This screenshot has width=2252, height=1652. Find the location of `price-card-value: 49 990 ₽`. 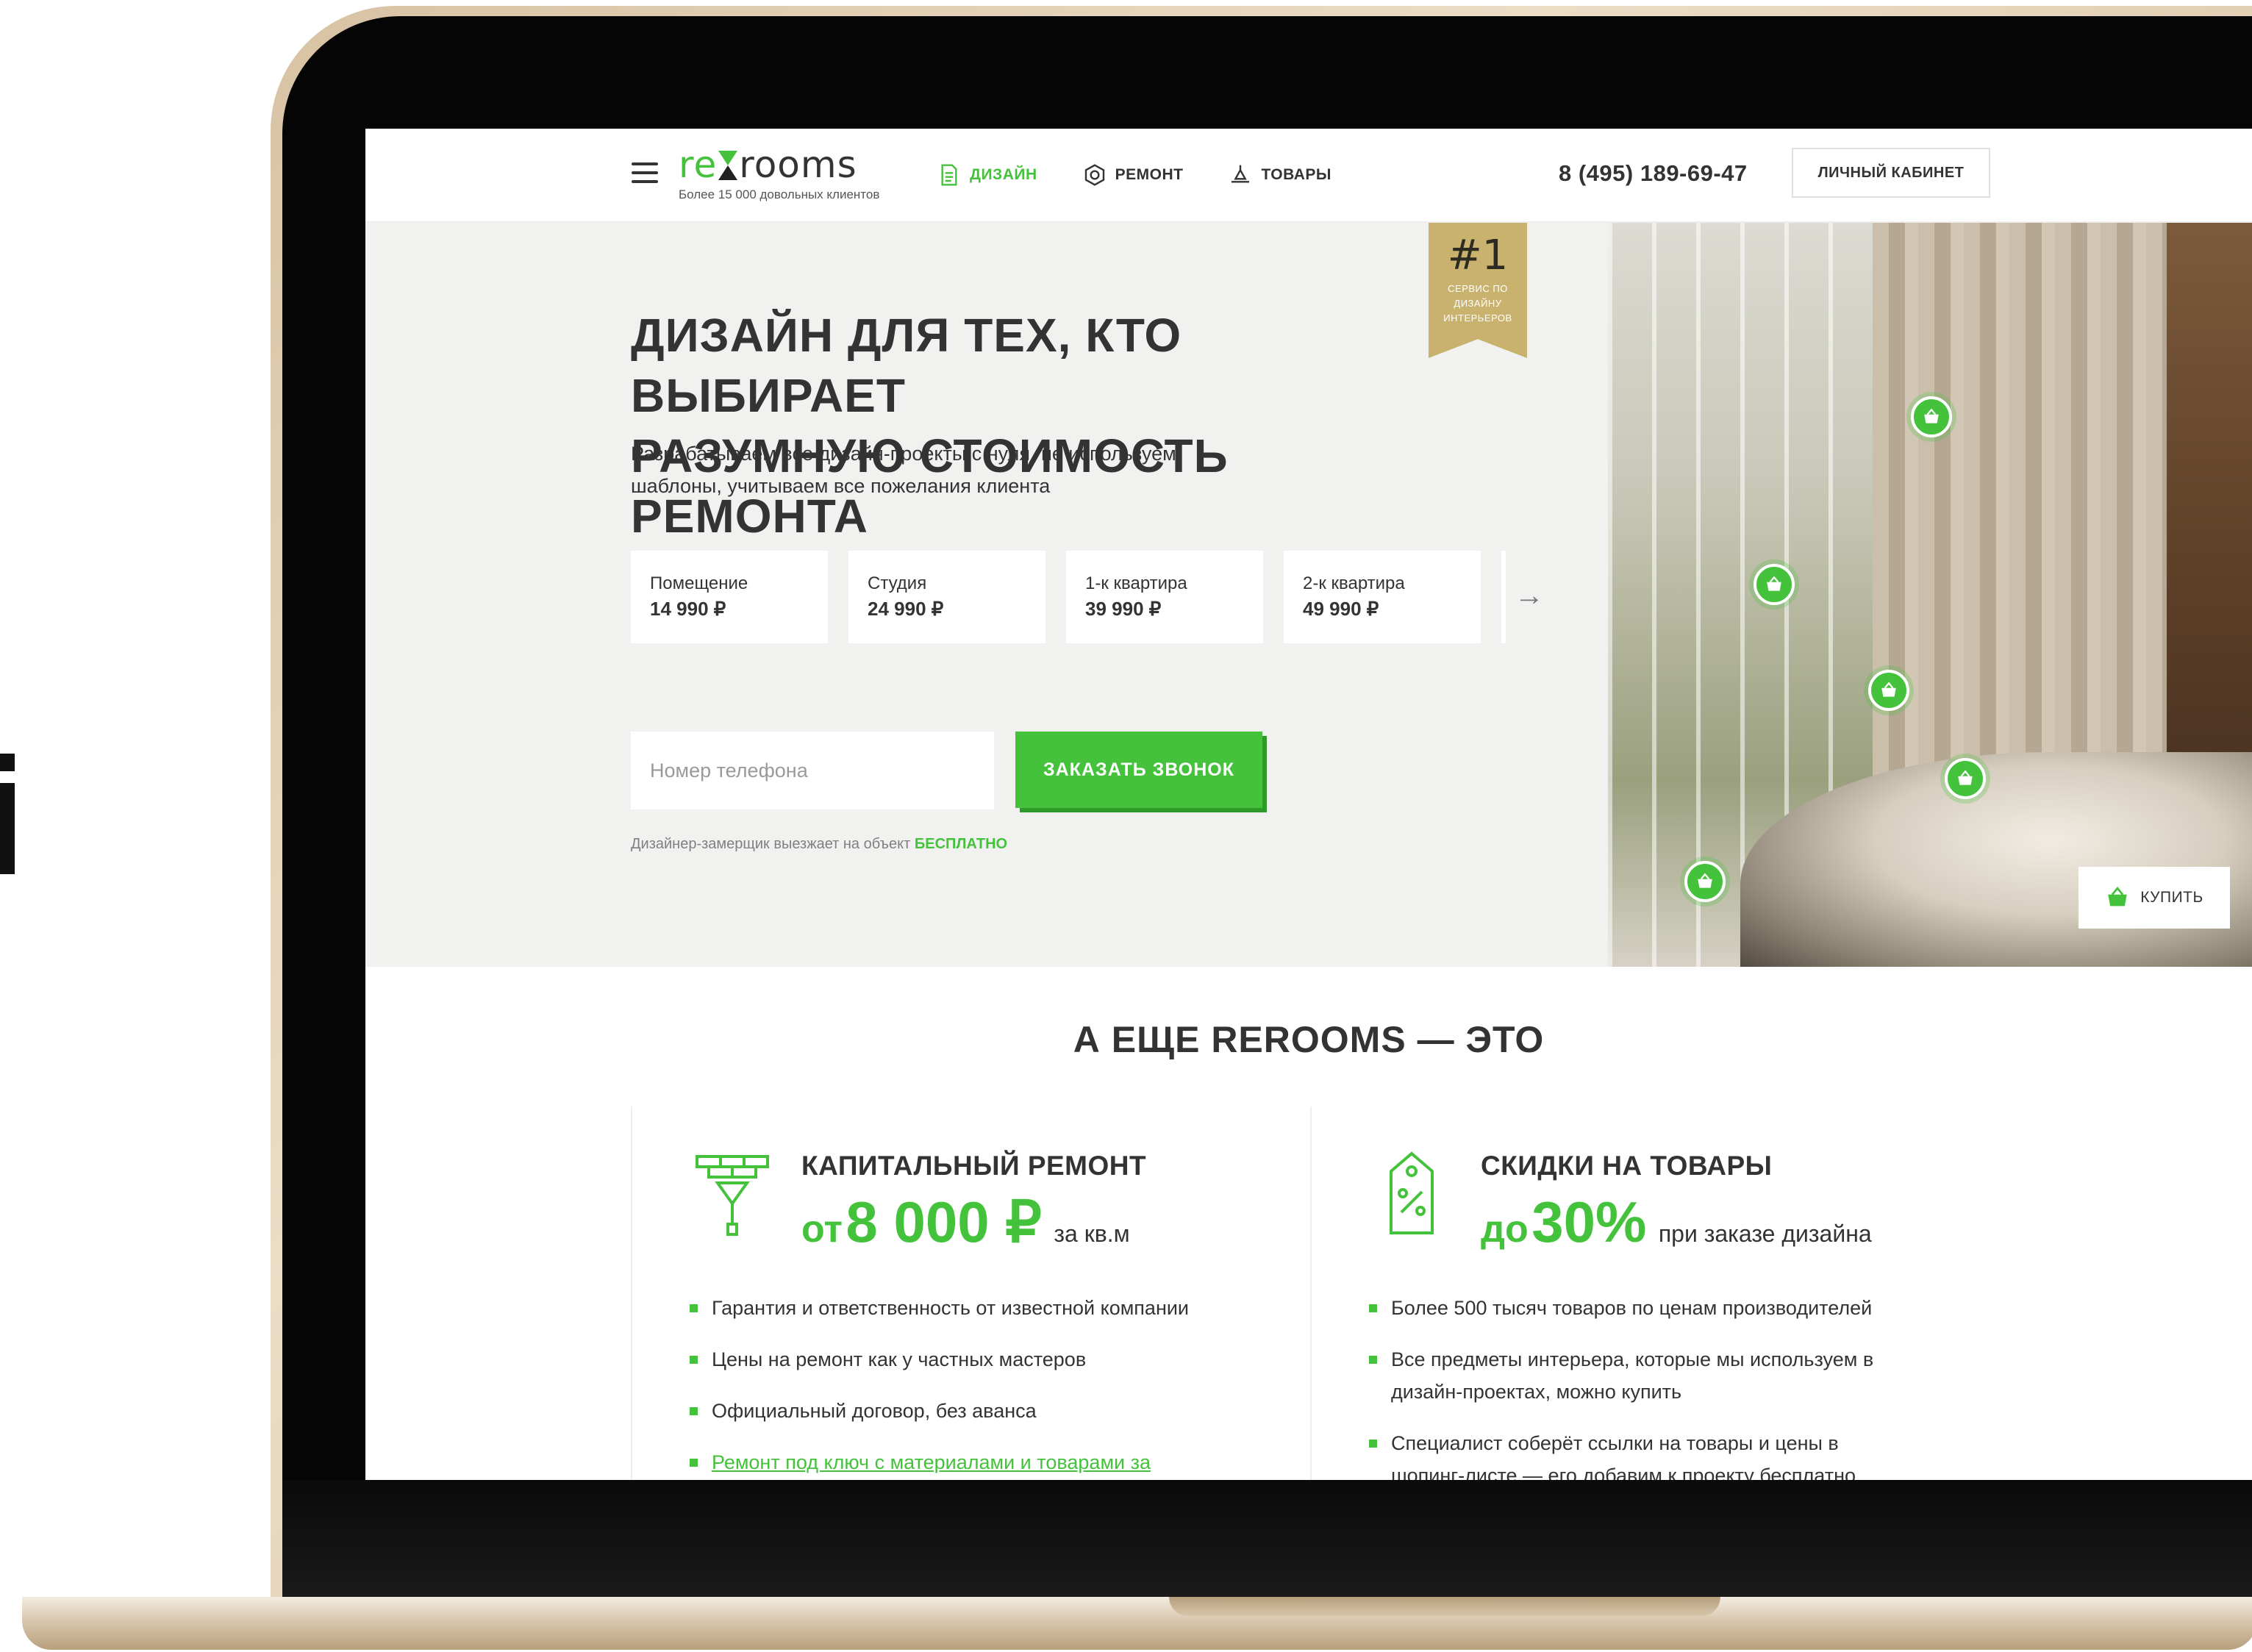

price-card-value: 49 990 ₽ is located at coordinates (1341, 609).